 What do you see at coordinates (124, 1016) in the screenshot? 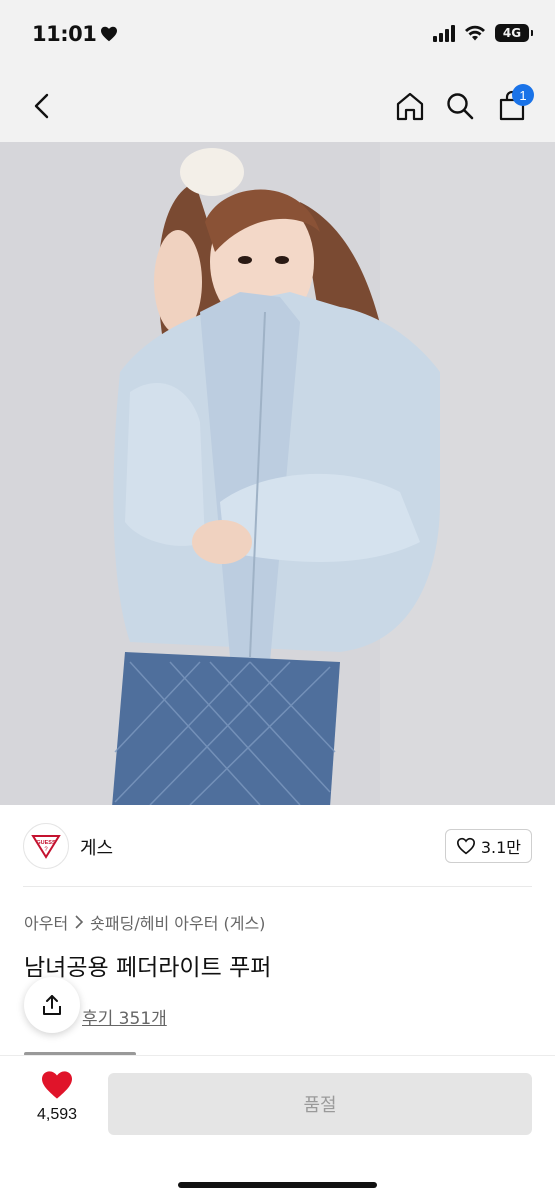
I see `review-link: 후기 351개` at bounding box center [124, 1016].